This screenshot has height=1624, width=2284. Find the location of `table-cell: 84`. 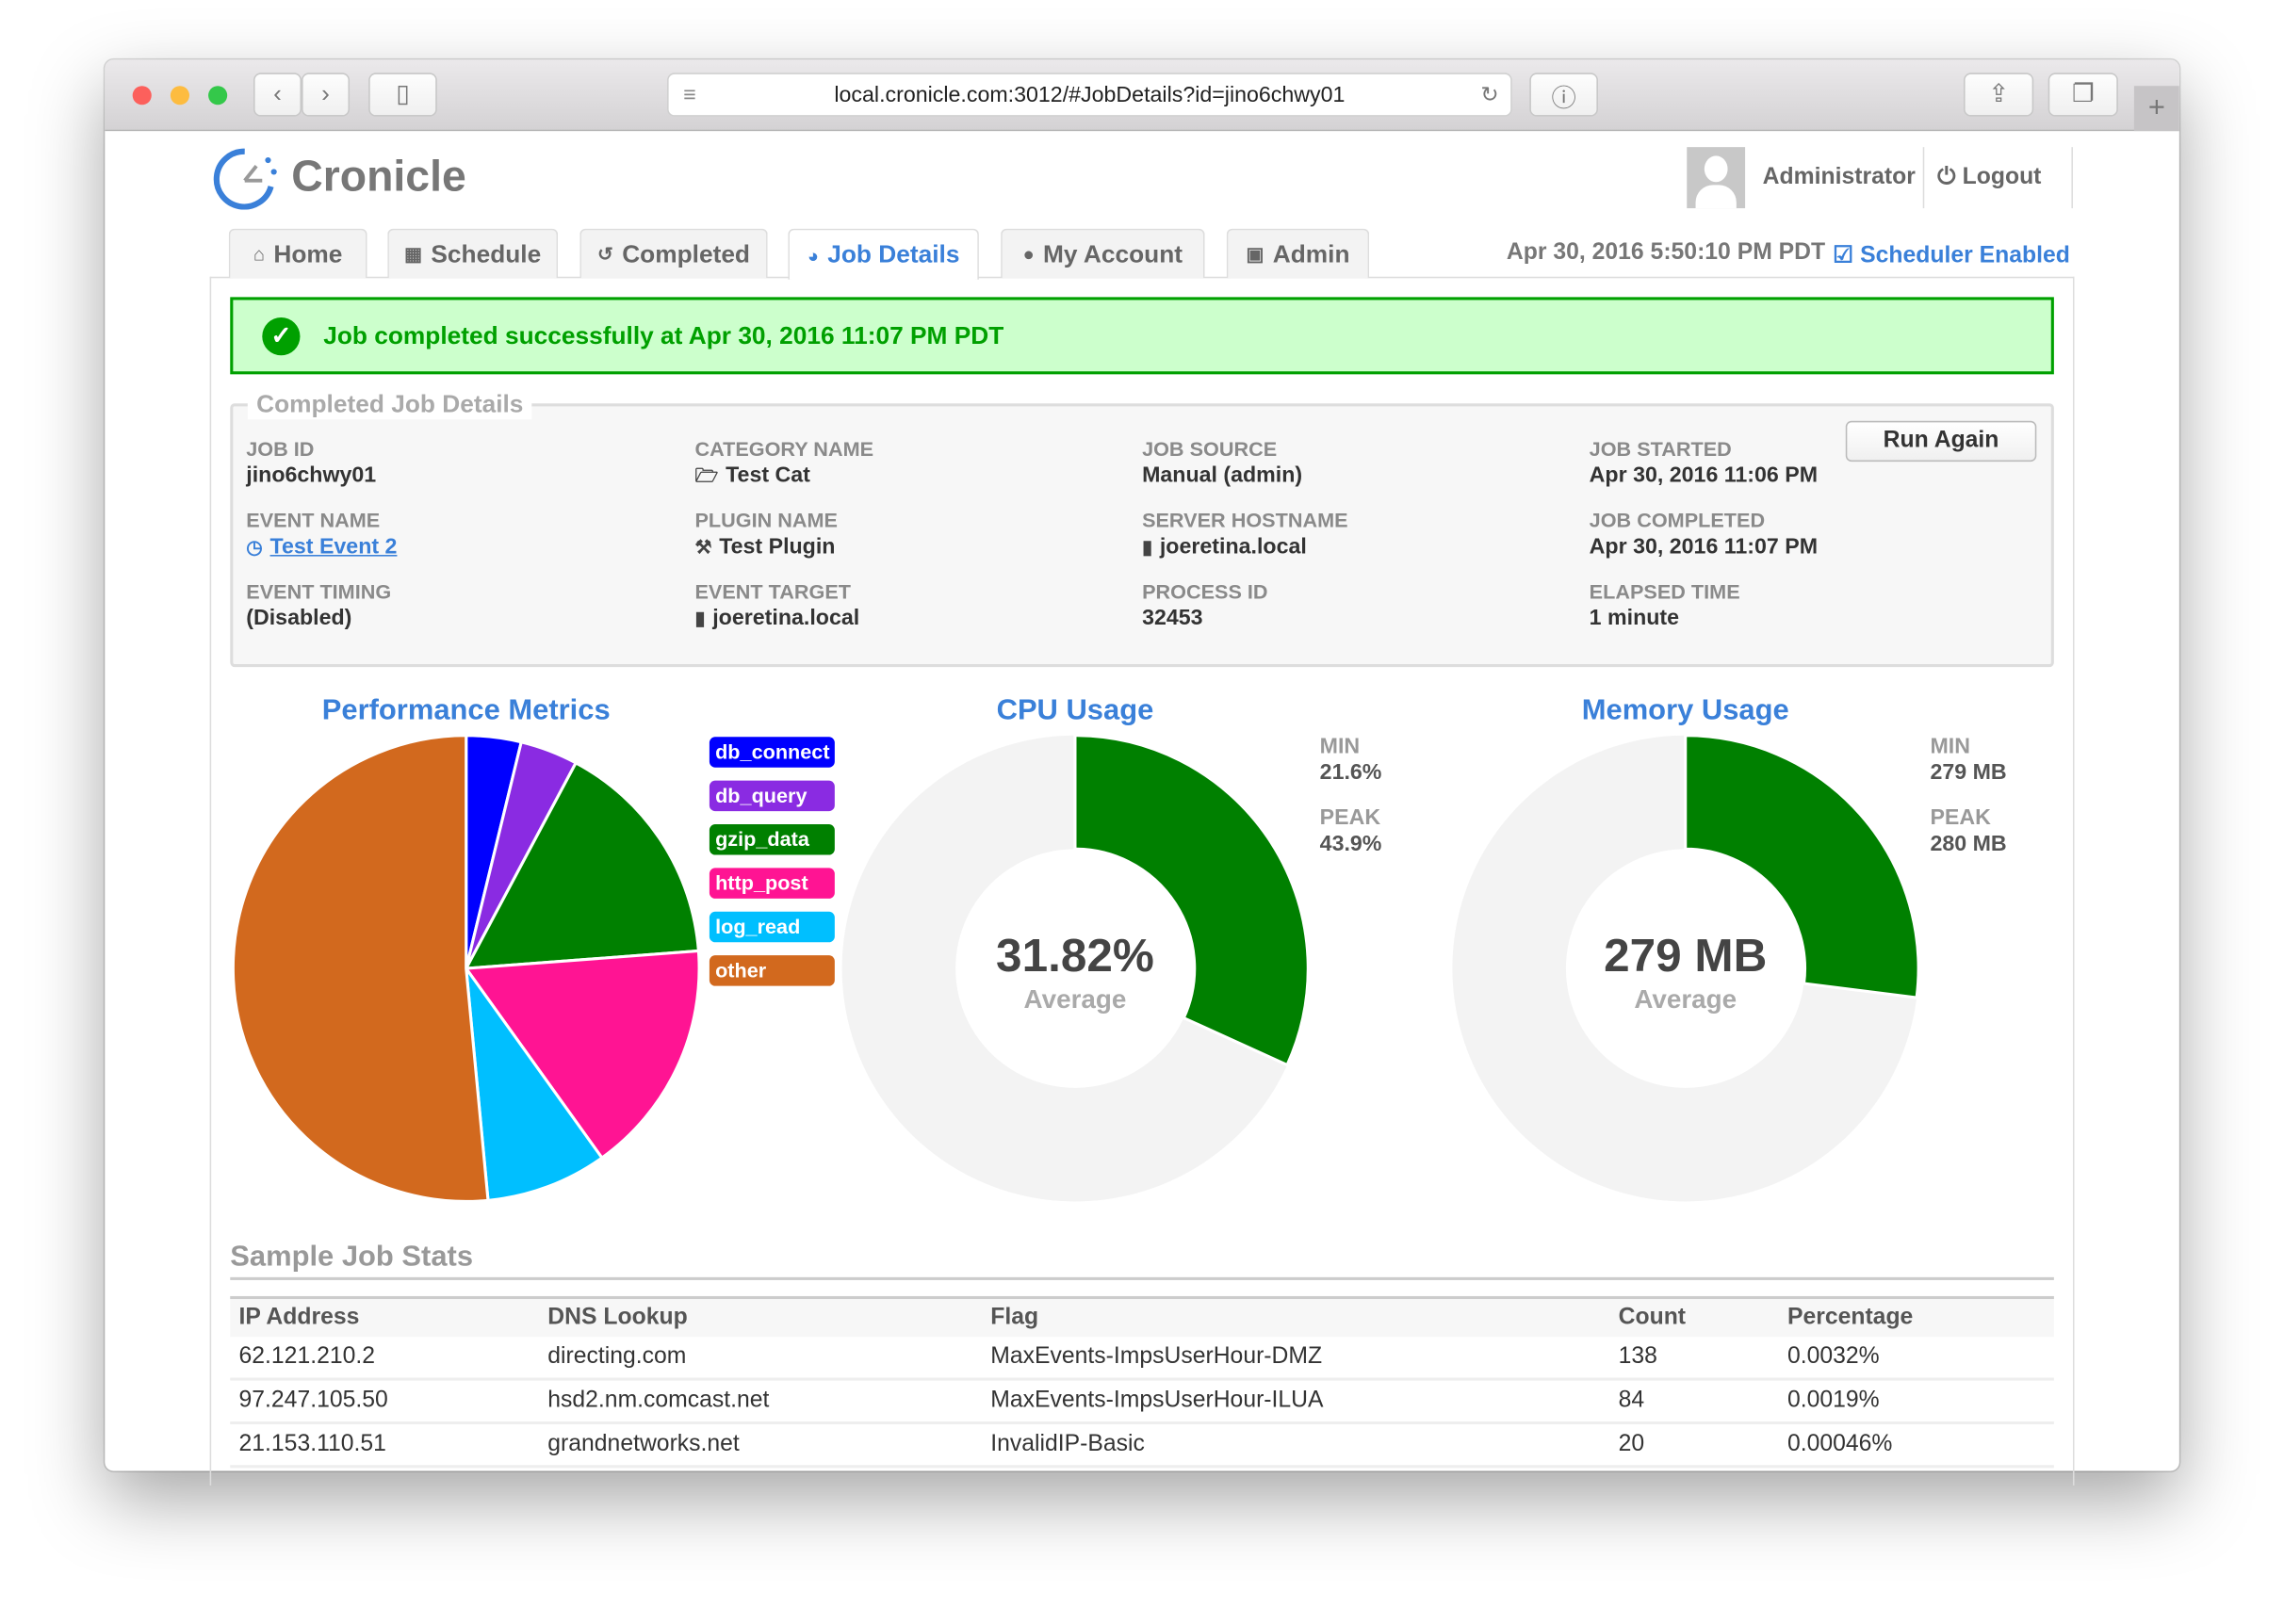

table-cell: 84 is located at coordinates (1632, 1400).